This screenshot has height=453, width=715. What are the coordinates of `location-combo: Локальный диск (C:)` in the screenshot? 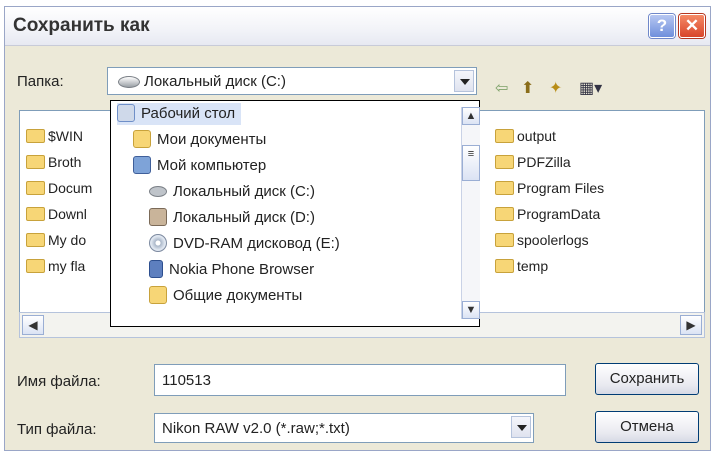 It's located at (292, 81).